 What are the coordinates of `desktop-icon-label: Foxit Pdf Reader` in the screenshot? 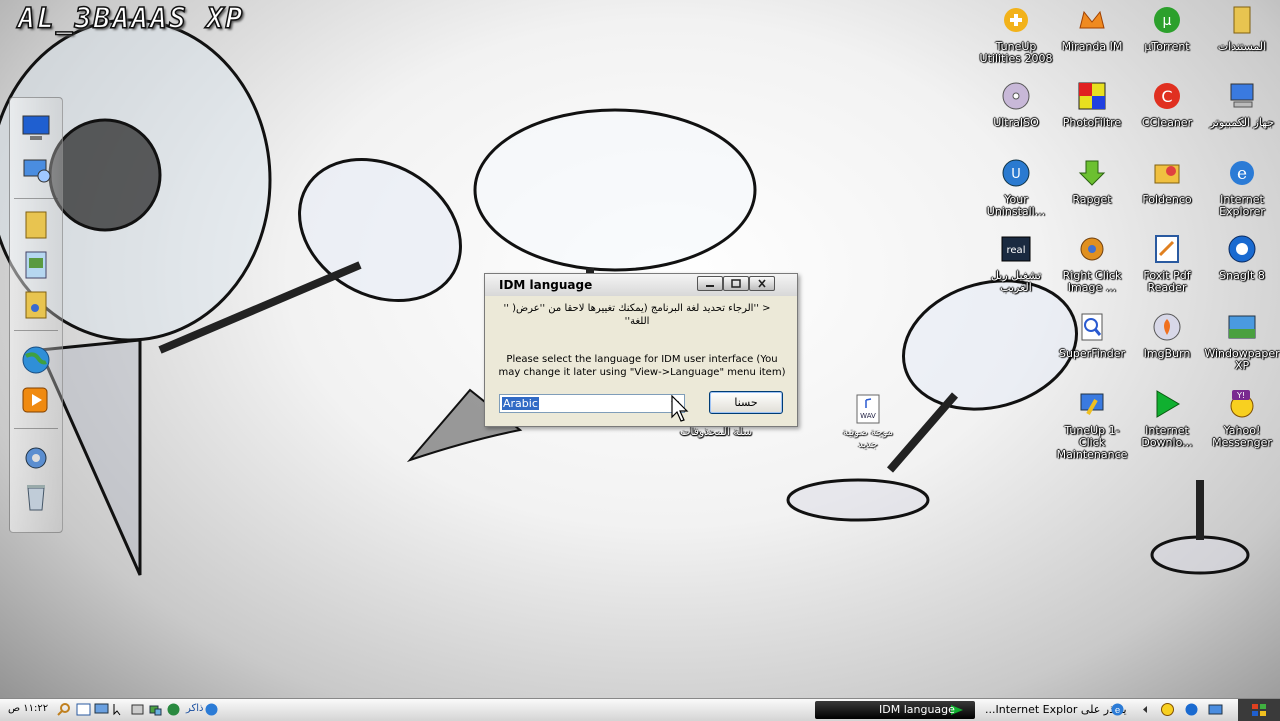 It's located at (1167, 281).